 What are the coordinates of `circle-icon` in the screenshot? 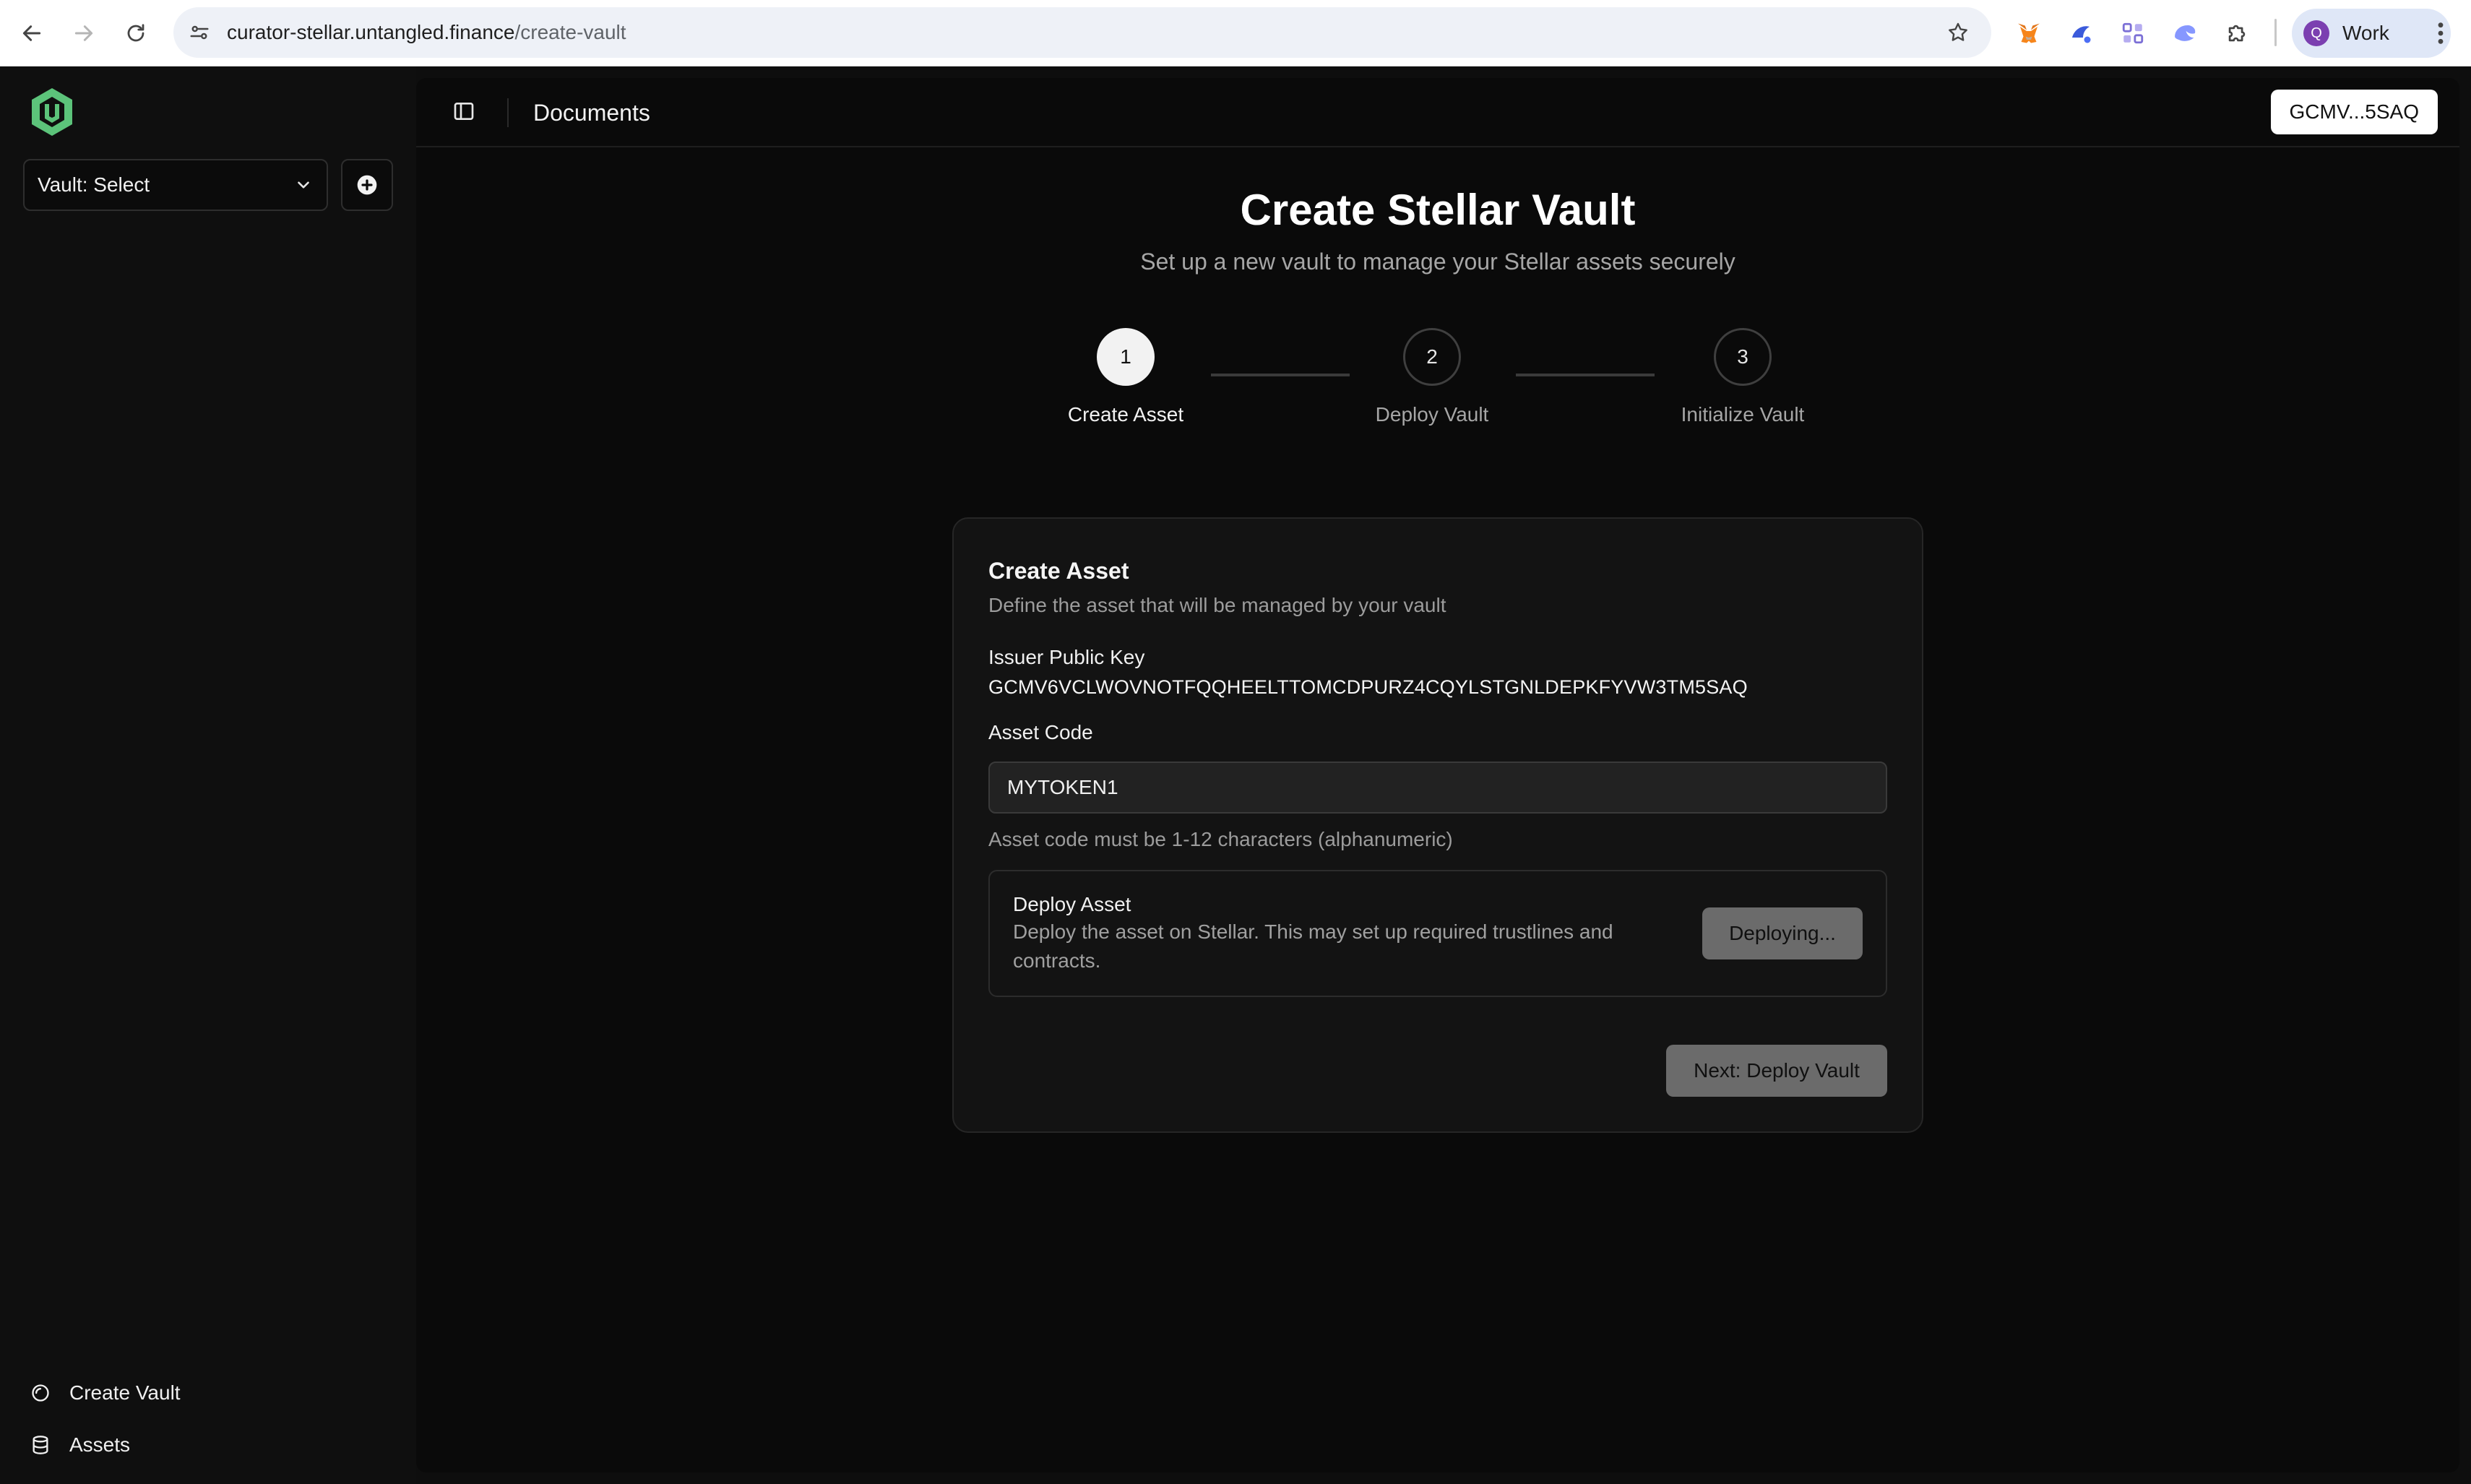 It's located at (40, 1393).